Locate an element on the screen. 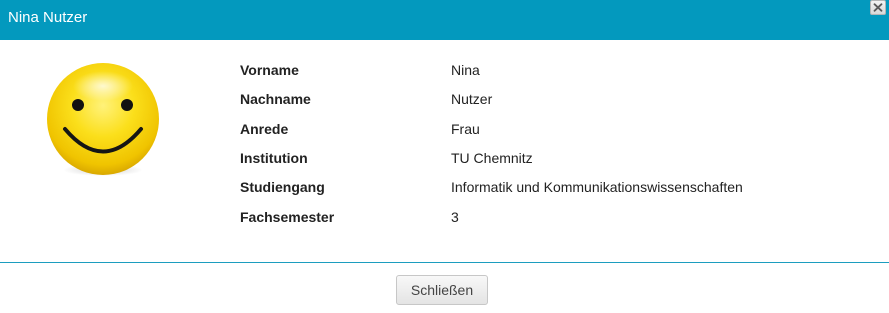 The width and height of the screenshot is (889, 313). close-icon is located at coordinates (878, 7).